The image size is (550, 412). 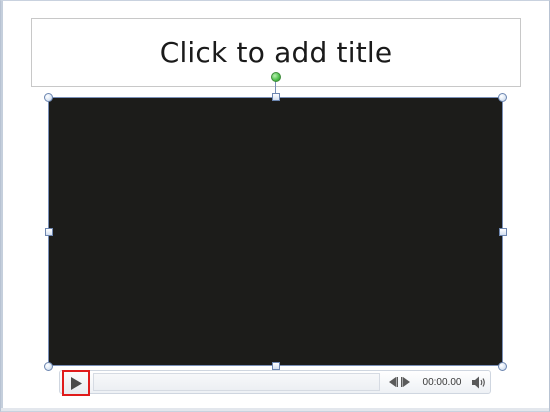 I want to click on play-icon, so click(x=76, y=383).